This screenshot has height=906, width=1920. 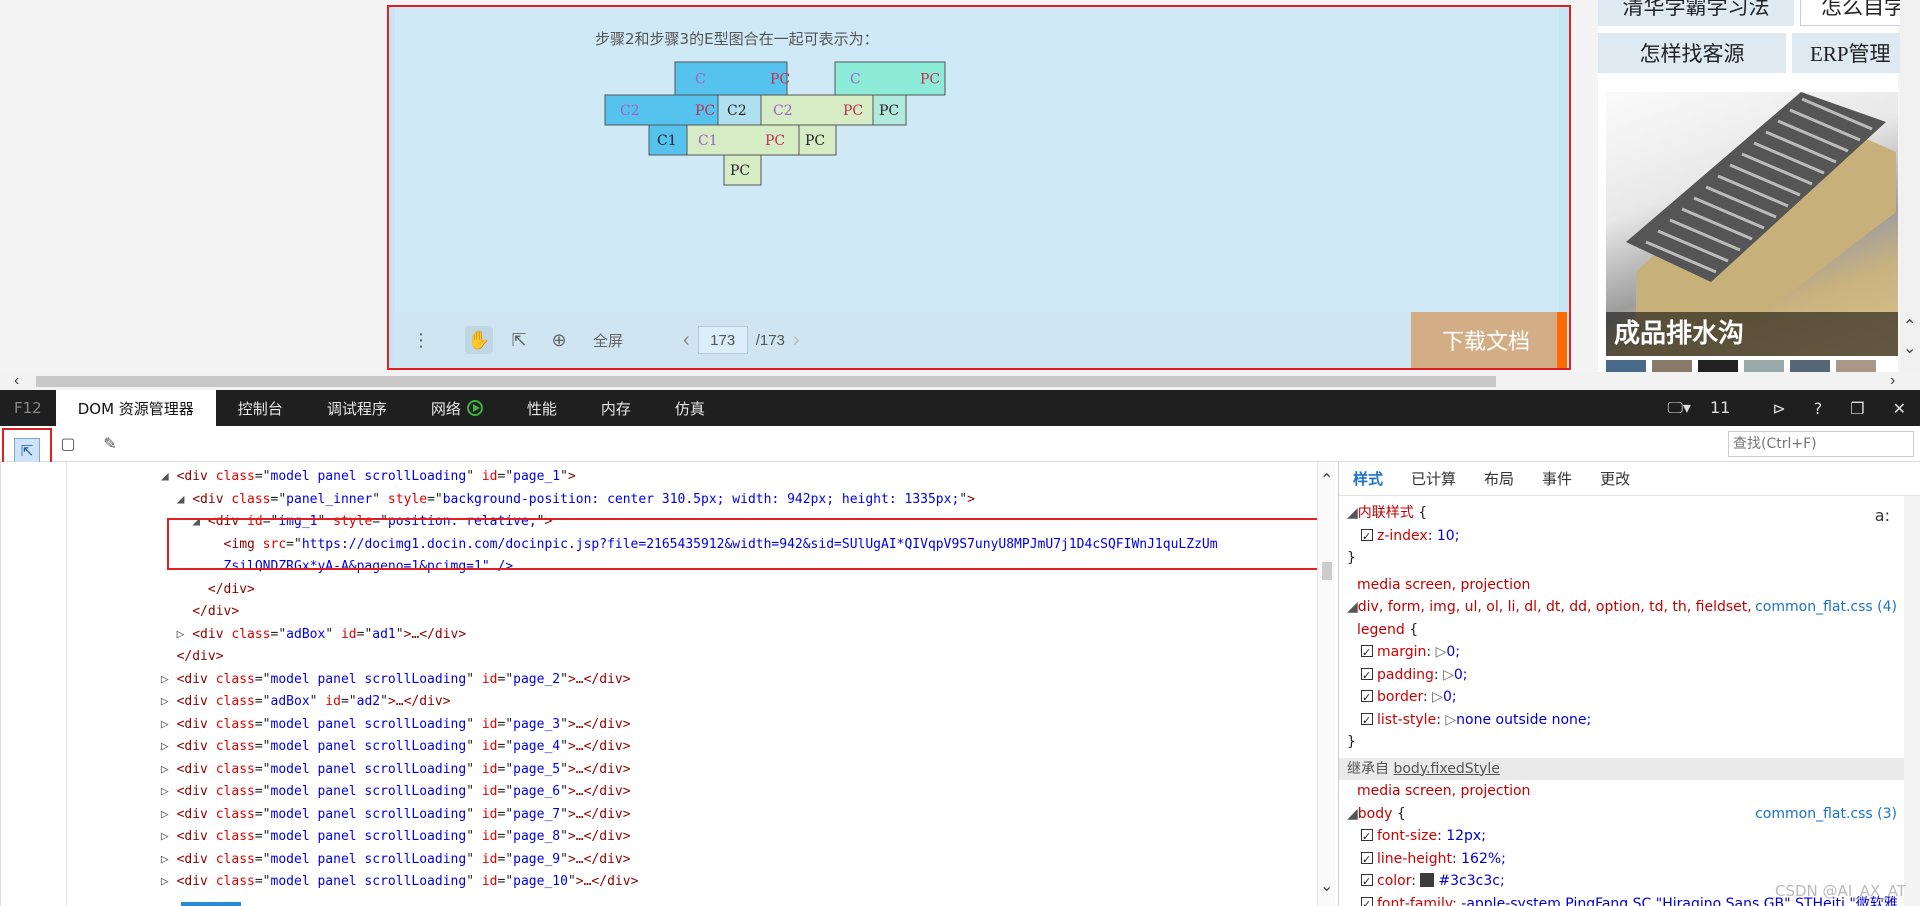 What do you see at coordinates (722, 340) in the screenshot?
I see `page-number-input` at bounding box center [722, 340].